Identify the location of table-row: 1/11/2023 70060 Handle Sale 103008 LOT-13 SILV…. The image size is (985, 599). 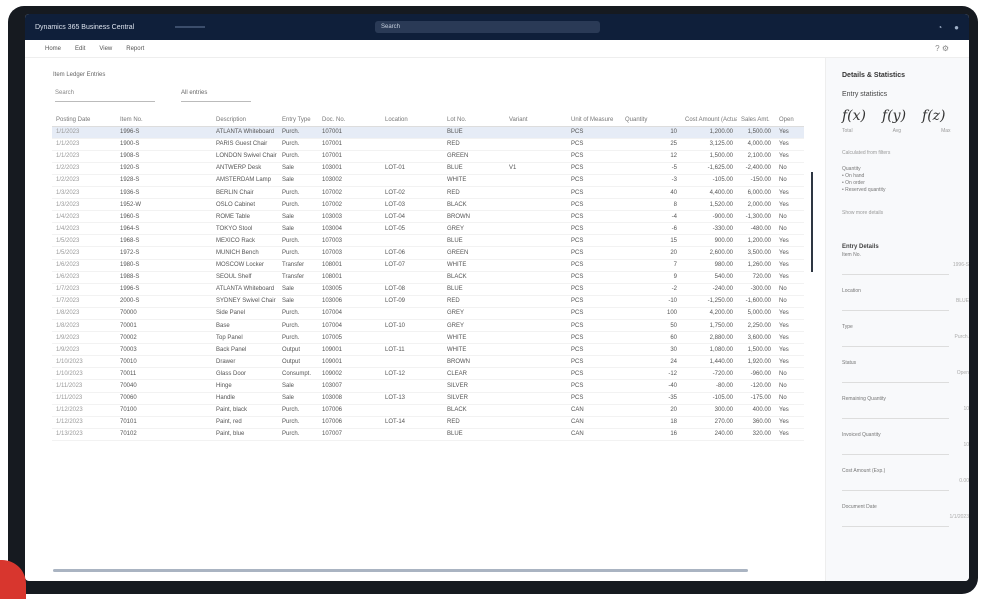
(428, 398).